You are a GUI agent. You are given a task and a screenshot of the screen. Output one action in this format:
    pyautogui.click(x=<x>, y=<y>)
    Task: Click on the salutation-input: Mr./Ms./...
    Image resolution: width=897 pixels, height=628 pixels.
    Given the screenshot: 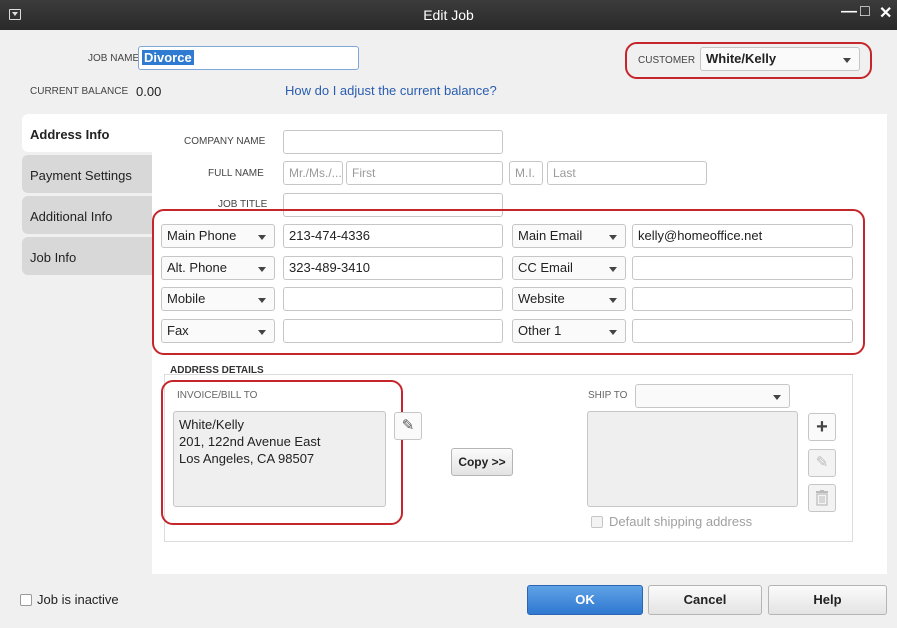 What is the action you would take?
    pyautogui.click(x=313, y=173)
    